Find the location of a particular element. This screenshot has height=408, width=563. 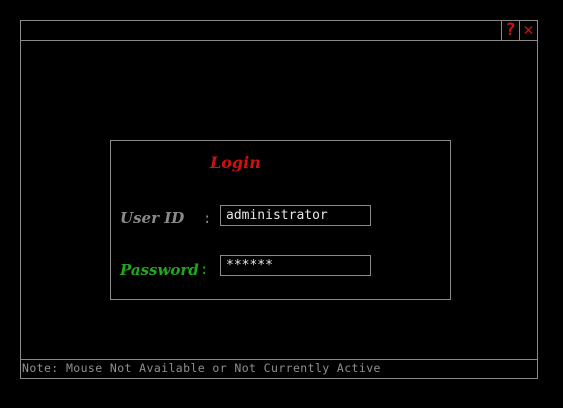

password-label: Password is located at coordinates (159, 270).